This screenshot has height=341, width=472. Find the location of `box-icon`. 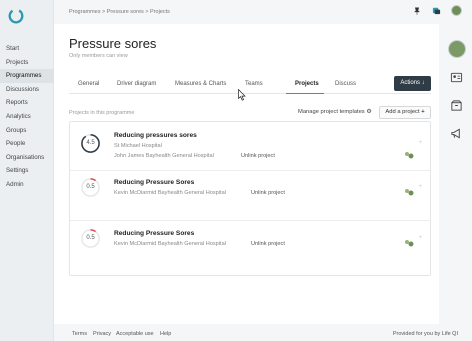

box-icon is located at coordinates (457, 105).